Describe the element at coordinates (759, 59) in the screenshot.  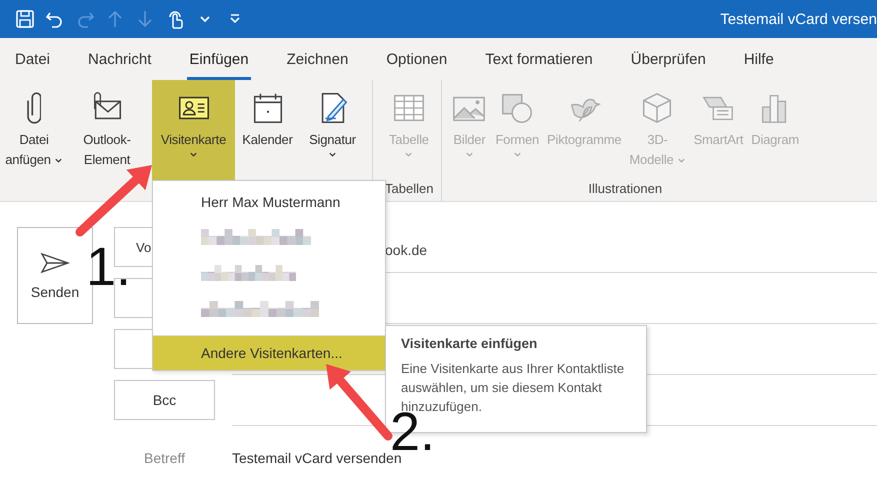
I see `ribbon-tab: Hilfe` at that location.